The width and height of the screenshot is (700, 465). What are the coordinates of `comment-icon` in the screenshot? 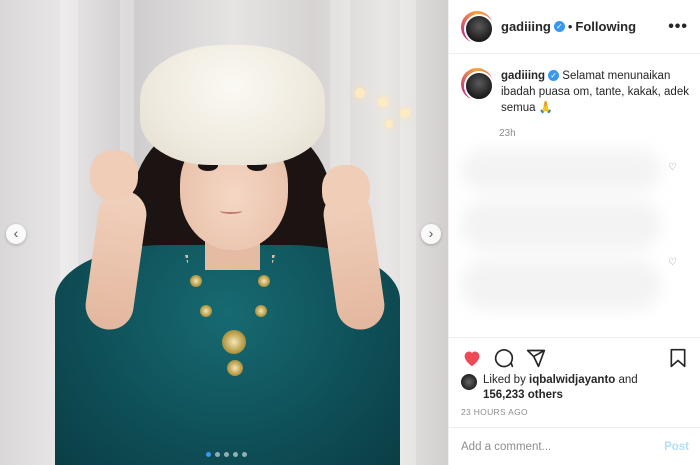 It's located at (504, 358).